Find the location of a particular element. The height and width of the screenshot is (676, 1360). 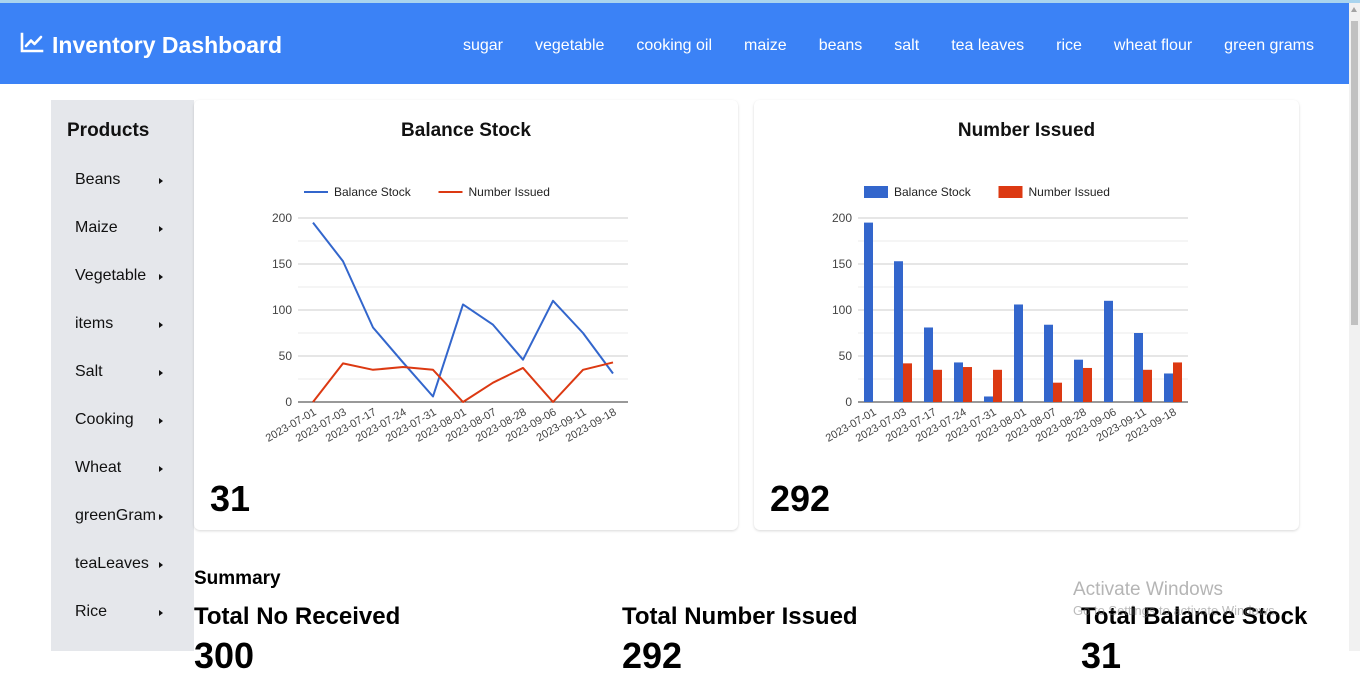

nav-link-cooking-oil: cooking oil is located at coordinates (674, 46).